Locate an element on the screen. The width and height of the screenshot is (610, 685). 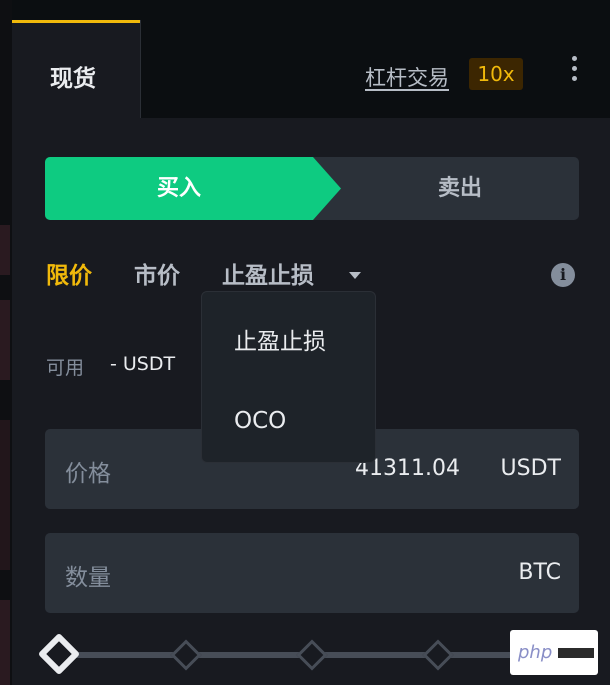
left-edge-strip is located at coordinates (6, 342).